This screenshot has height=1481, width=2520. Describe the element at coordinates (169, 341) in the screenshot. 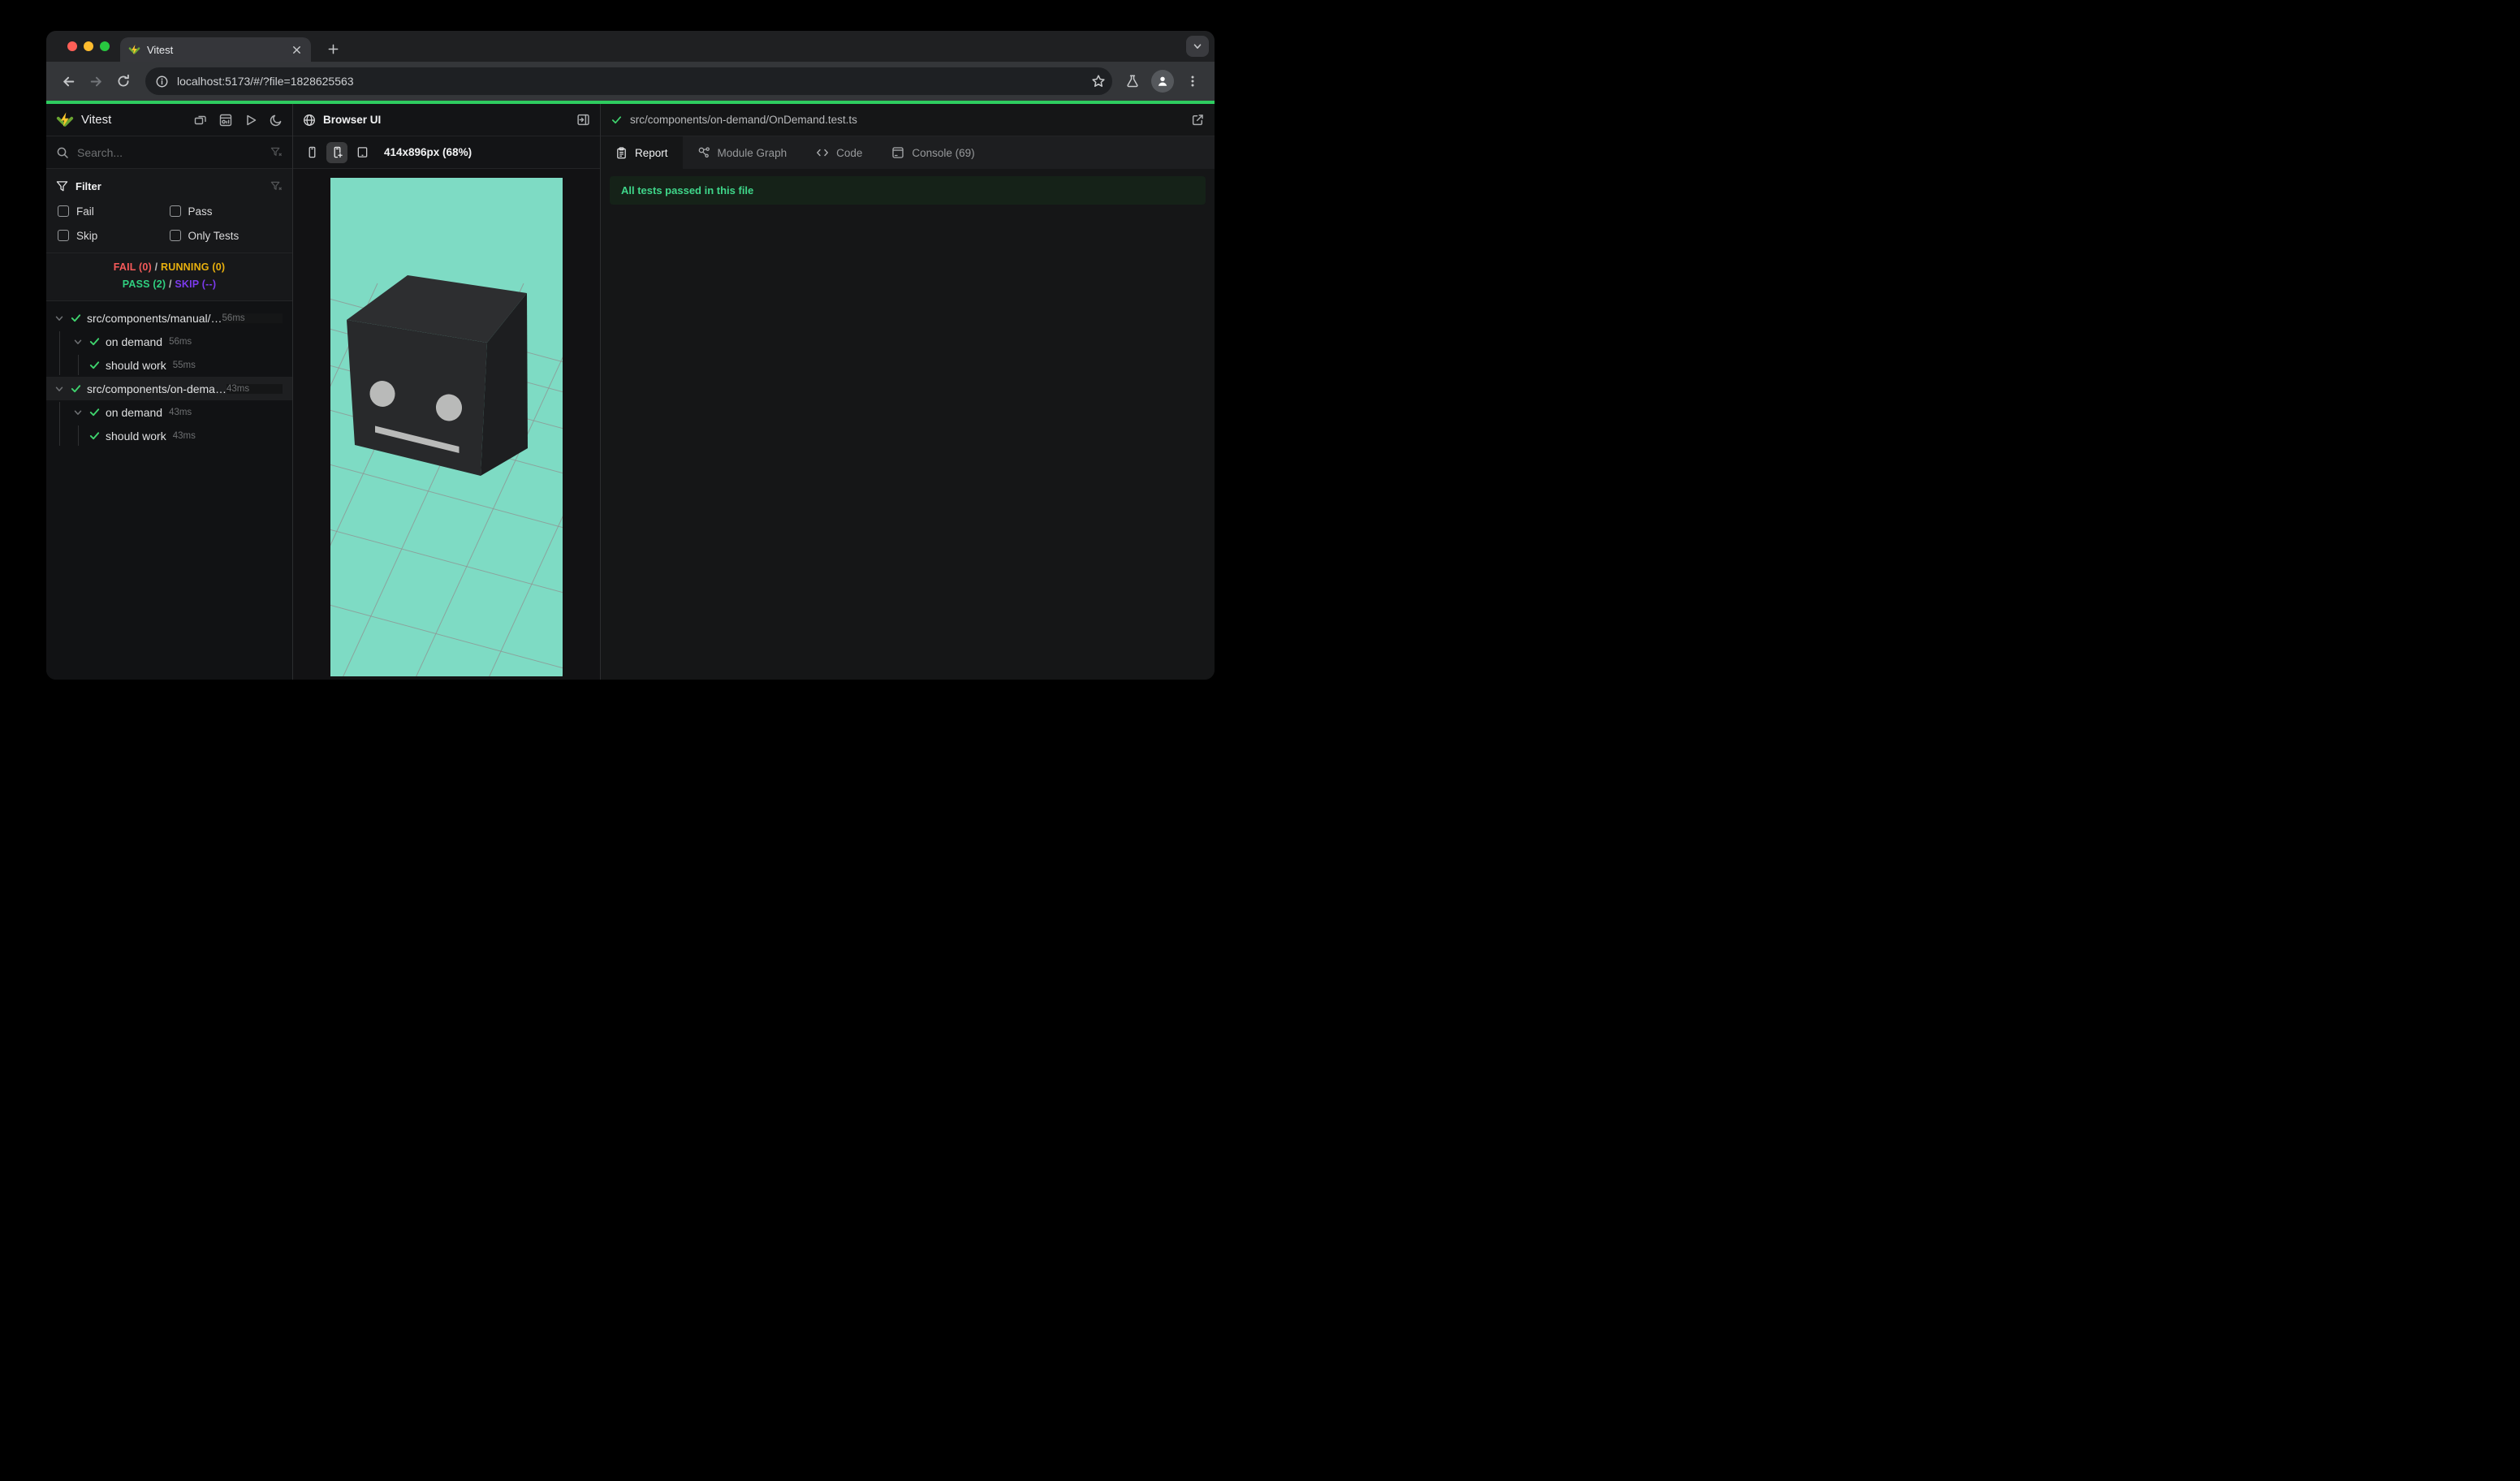

I see `tree-suite-row: on demand 56ms` at that location.